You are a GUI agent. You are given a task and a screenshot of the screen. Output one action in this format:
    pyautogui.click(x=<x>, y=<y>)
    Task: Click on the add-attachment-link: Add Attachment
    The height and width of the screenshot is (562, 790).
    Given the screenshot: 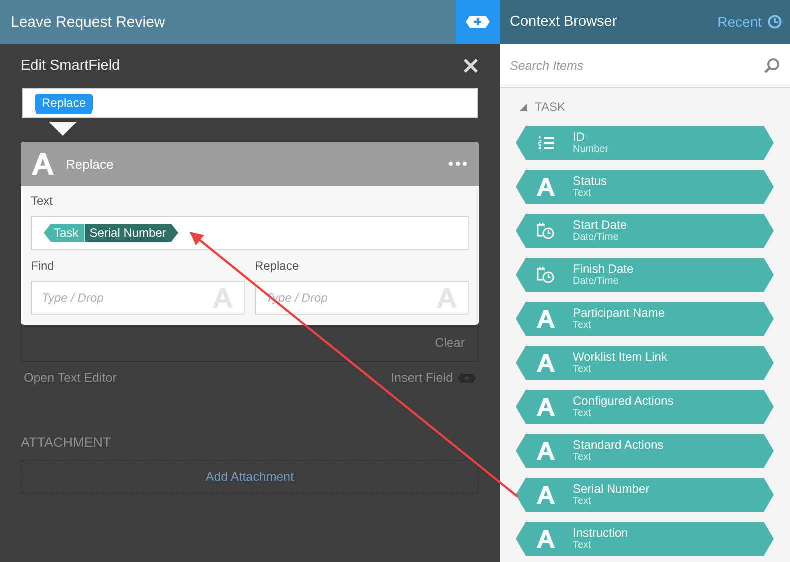 What is the action you would take?
    pyautogui.click(x=250, y=477)
    